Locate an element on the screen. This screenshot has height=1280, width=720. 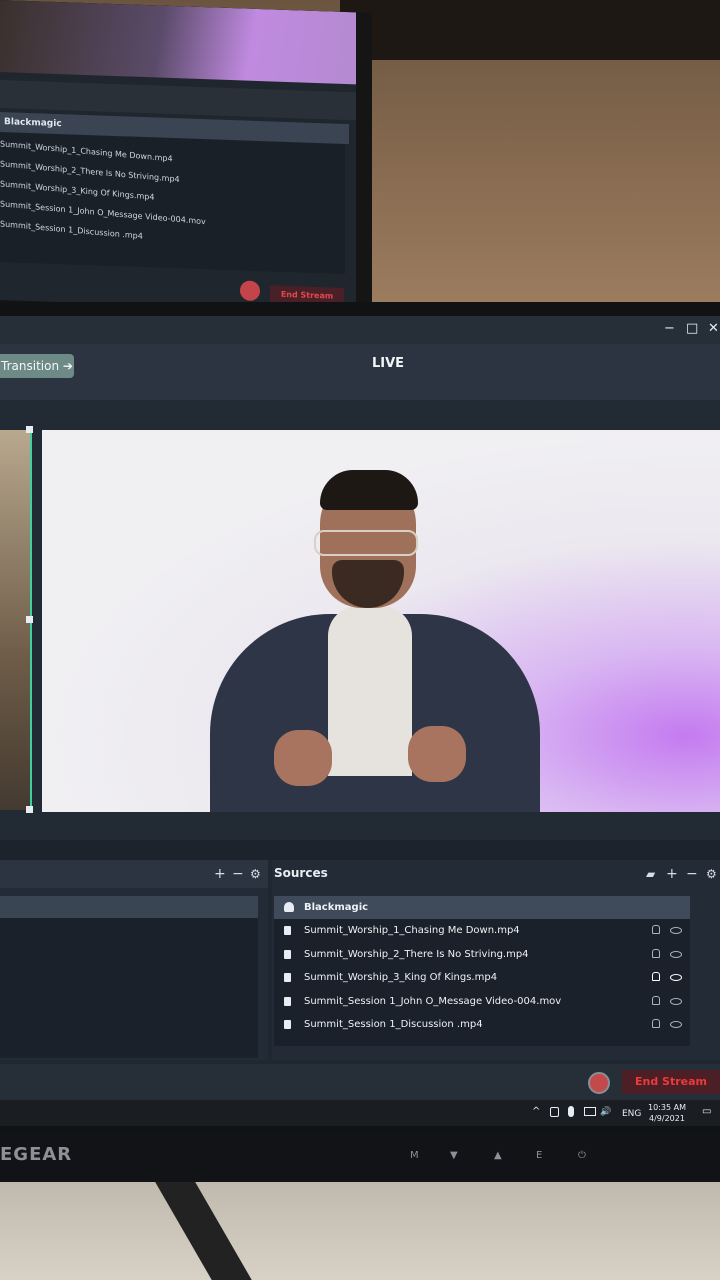
background-video-preview is located at coordinates (178, 42).